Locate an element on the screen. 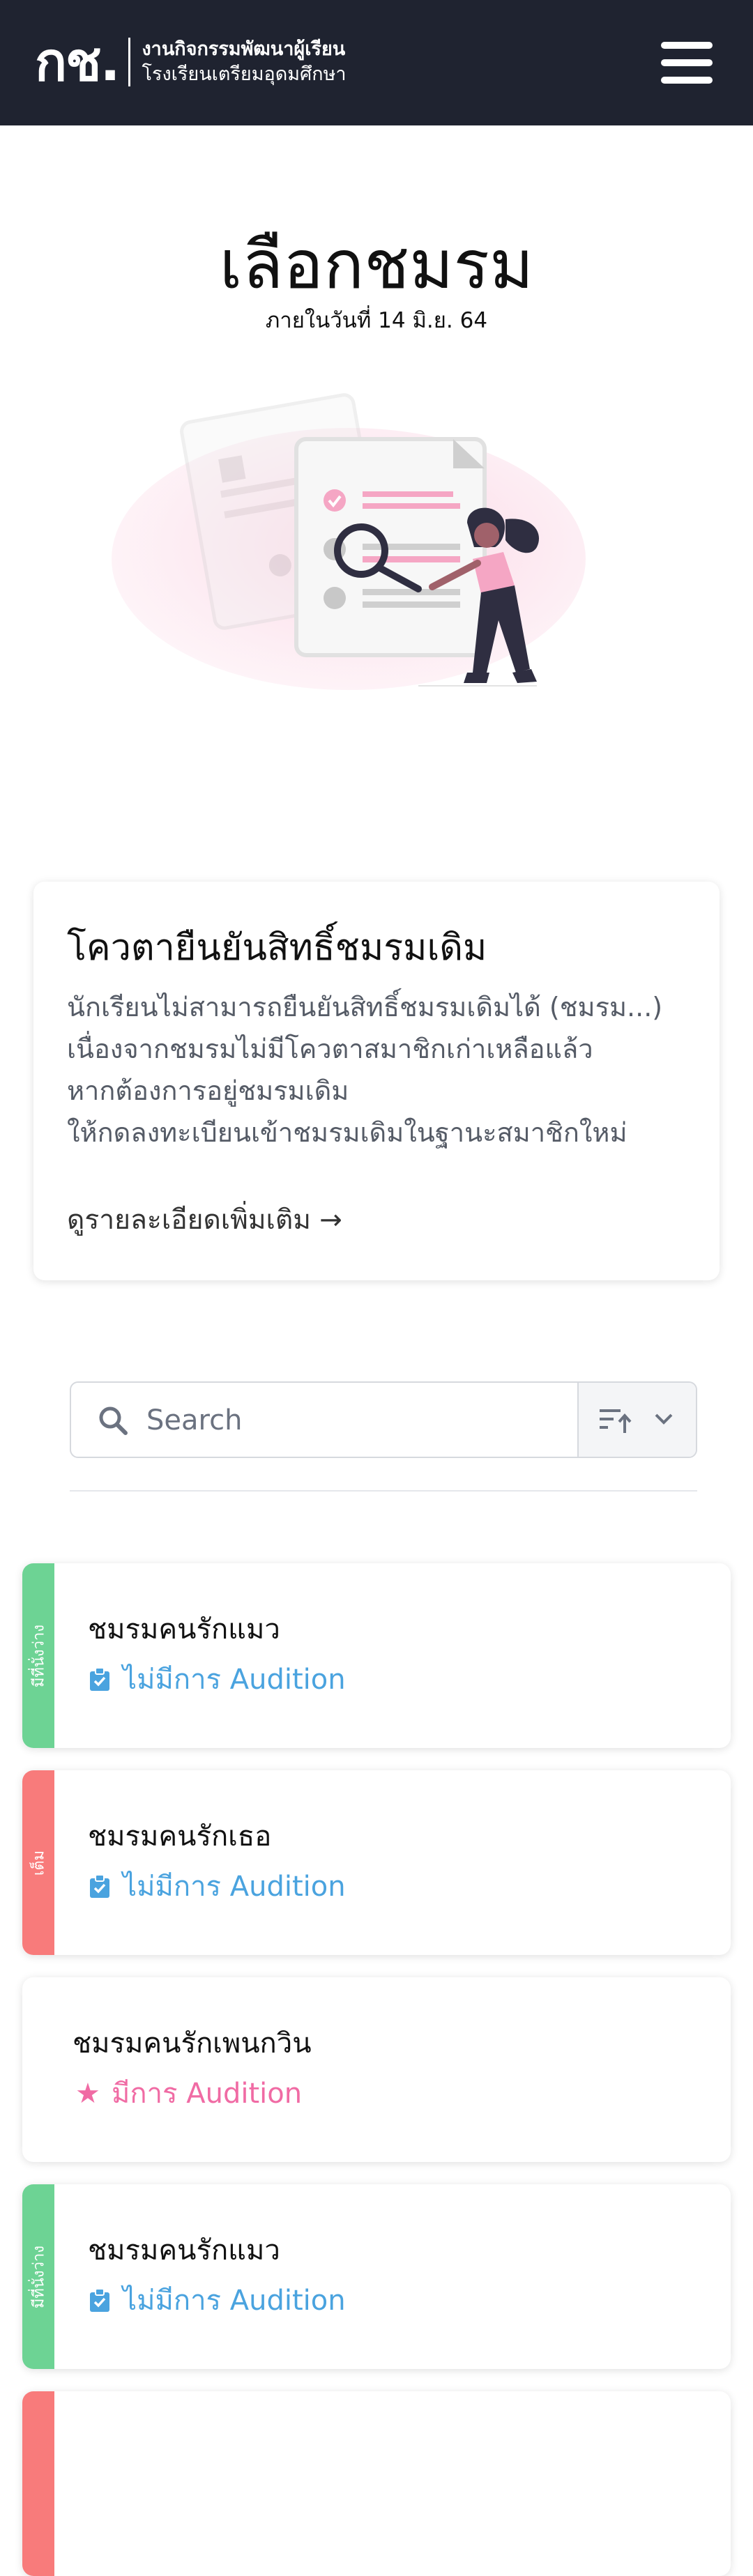  club-card: ชมรมคนรักเพนกวิน ★ มีการ Audition is located at coordinates (376, 2069).